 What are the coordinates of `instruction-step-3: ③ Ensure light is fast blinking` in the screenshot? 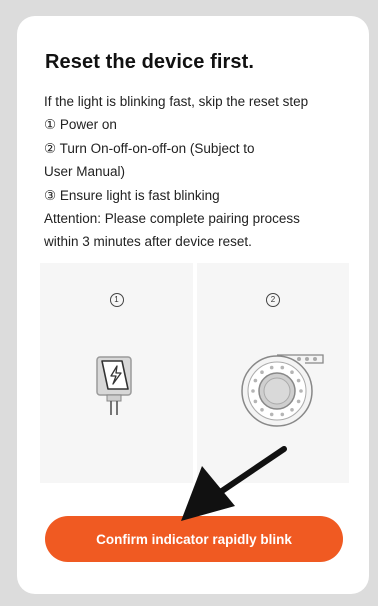 It's located at (132, 195).